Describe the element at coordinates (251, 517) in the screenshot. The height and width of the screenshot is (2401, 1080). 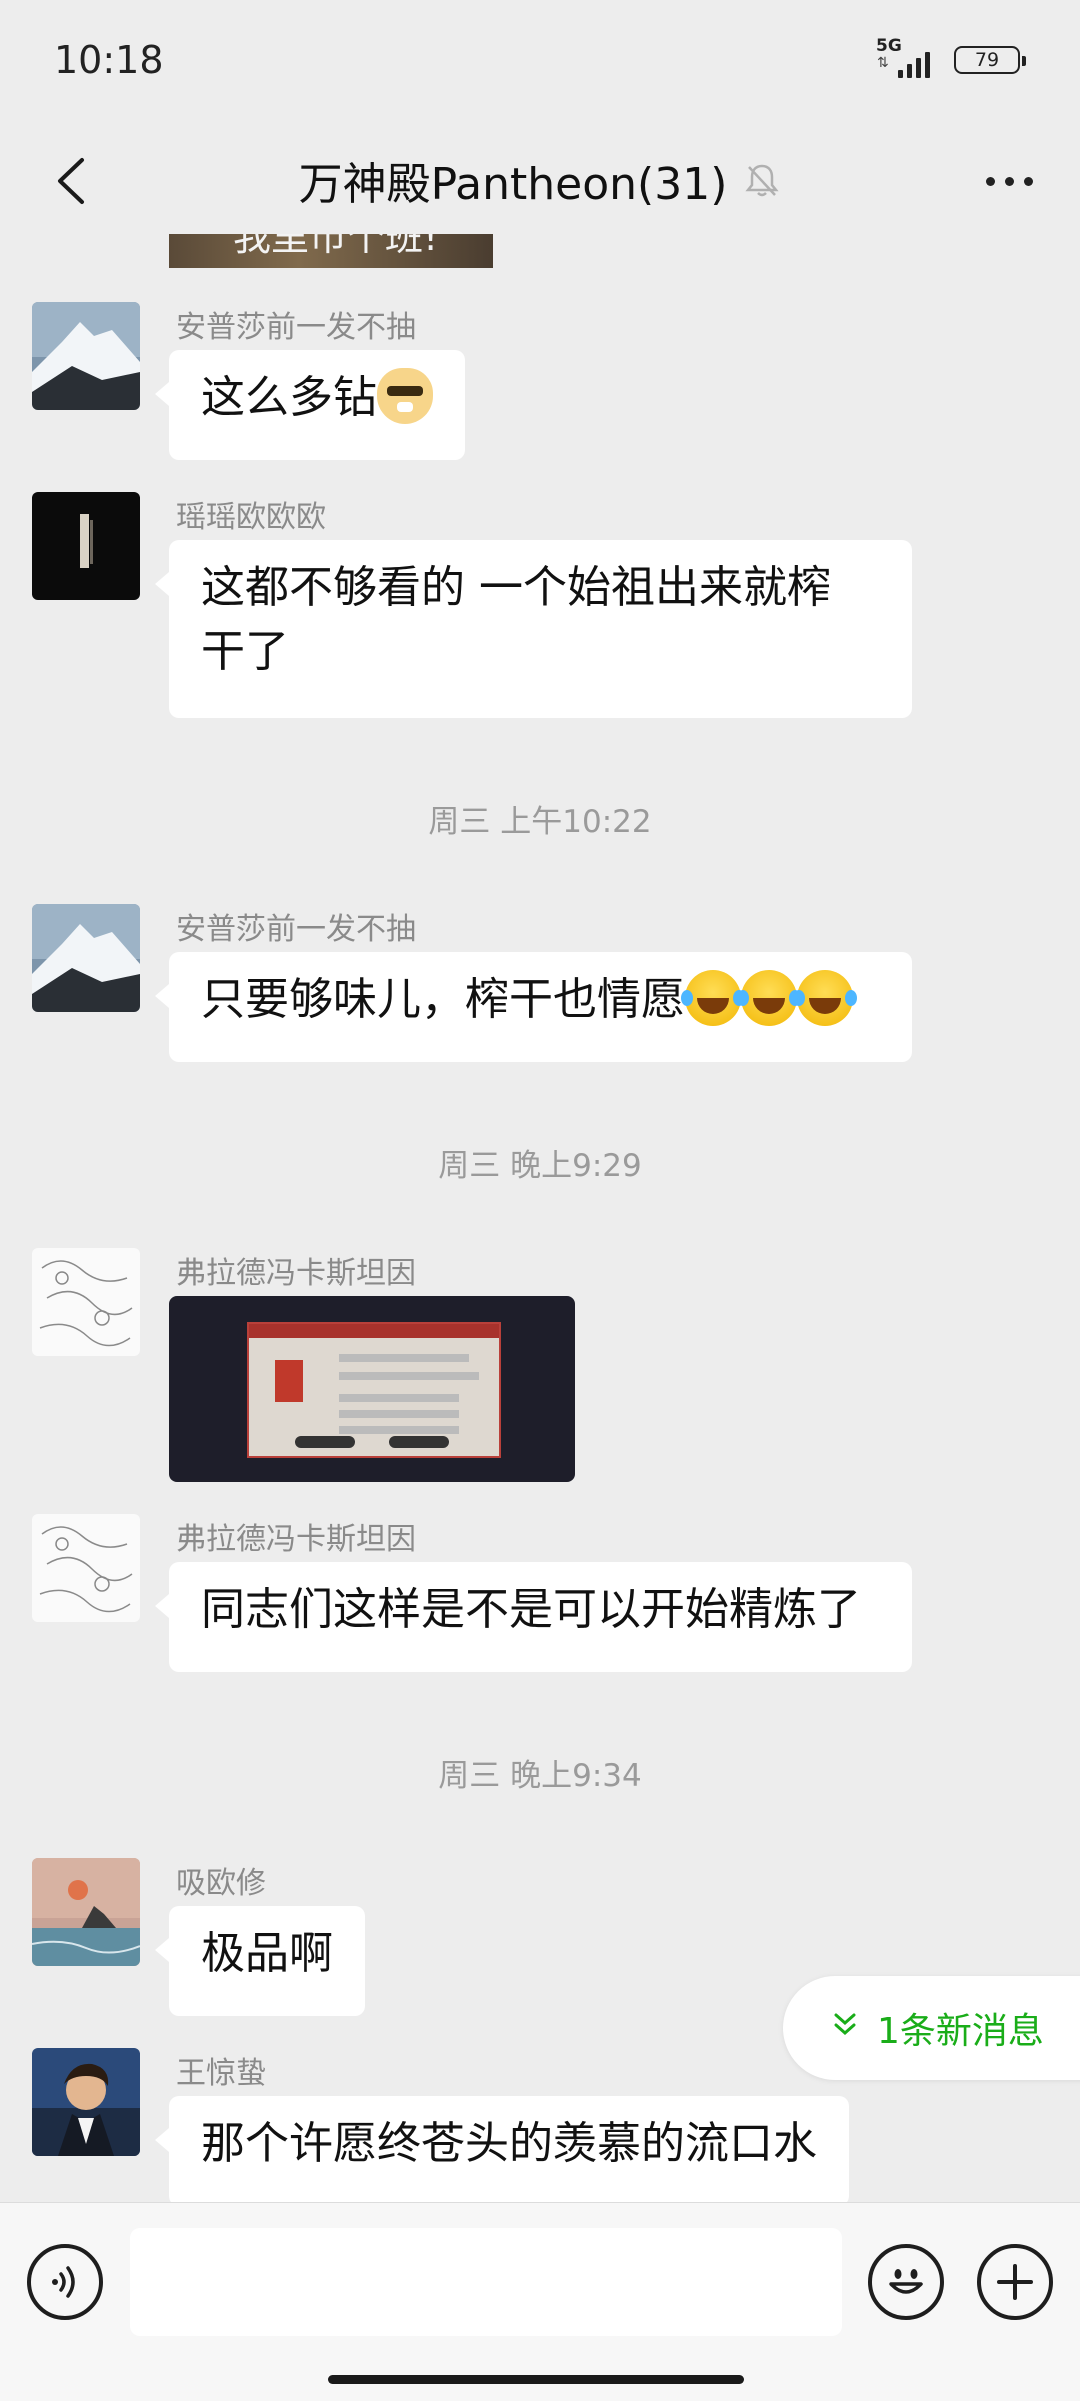
I see `sender-name: 瑶瑶欧欧欧` at that location.